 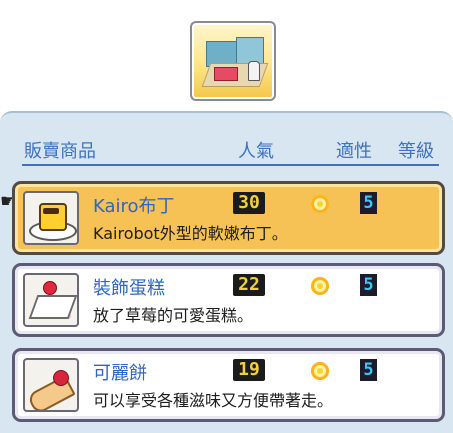 What do you see at coordinates (416, 151) in the screenshot?
I see `header-level: 等級` at bounding box center [416, 151].